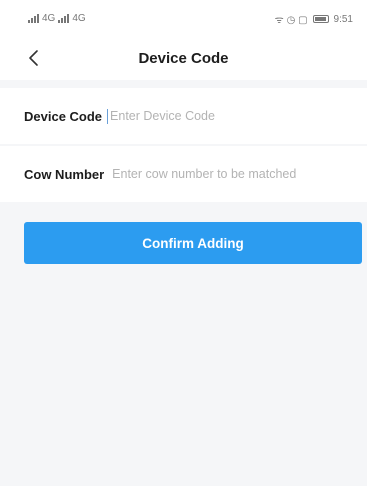  I want to click on status-right: ᯤ ◷ ▢ 9:51, so click(313, 19).